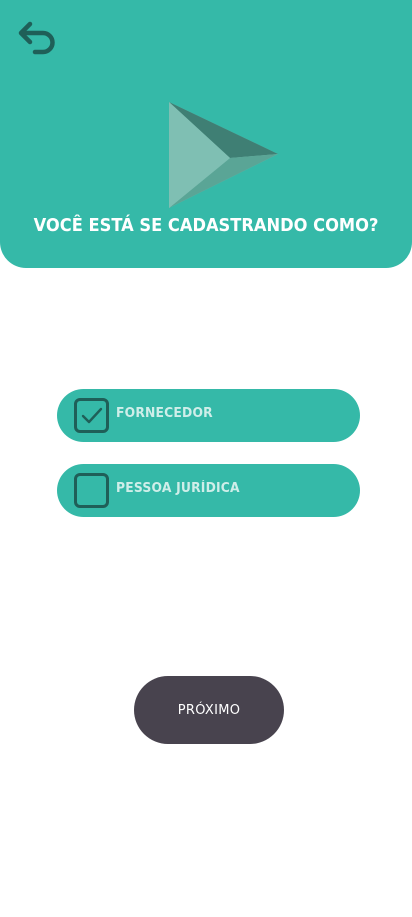 The image size is (412, 917). I want to click on option-pessoa-juridica: PESSOA JURÍDICA, so click(208, 490).